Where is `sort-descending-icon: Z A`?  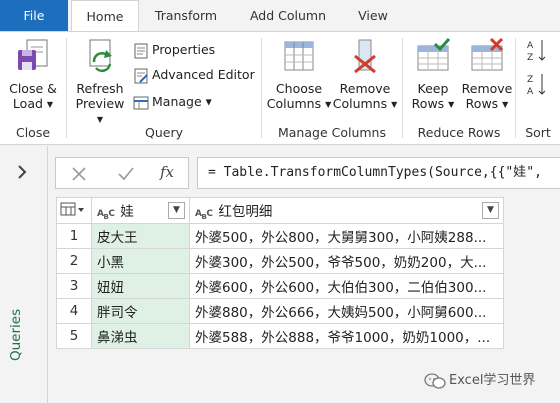 sort-descending-icon: Z A is located at coordinates (536, 85).